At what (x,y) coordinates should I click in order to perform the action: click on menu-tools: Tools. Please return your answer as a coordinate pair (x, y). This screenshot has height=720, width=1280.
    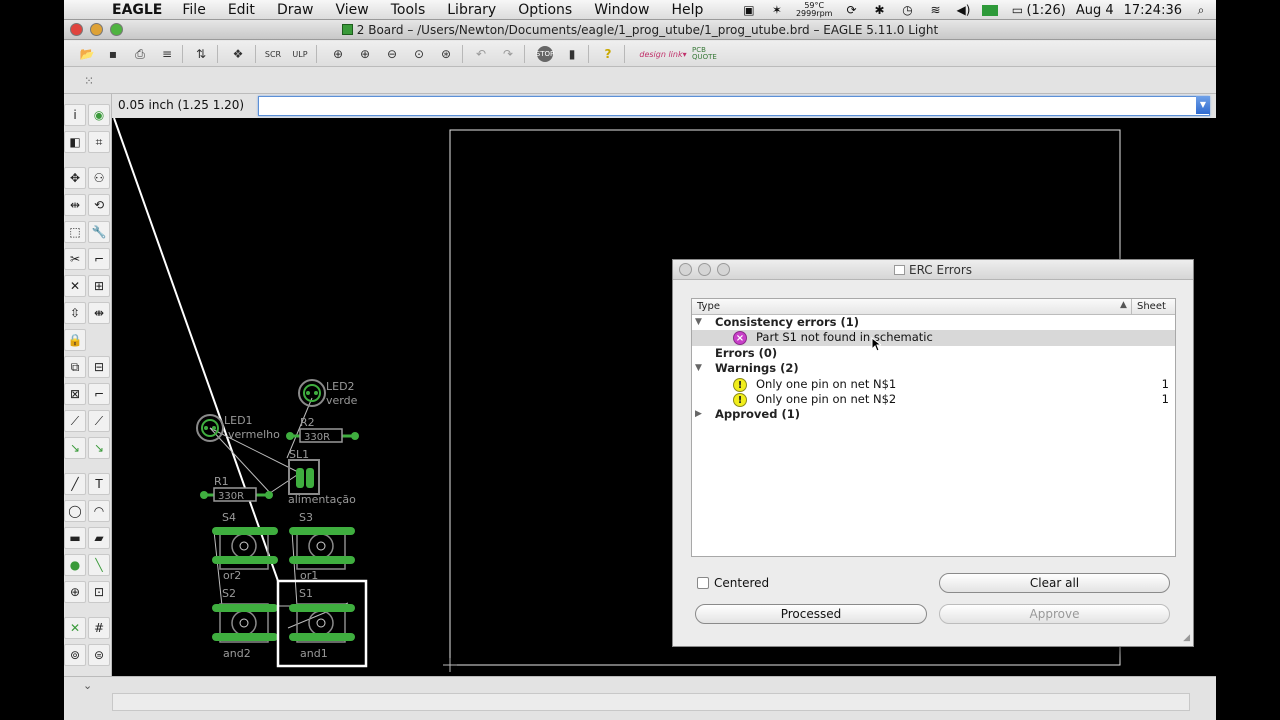
    Looking at the image, I should click on (408, 10).